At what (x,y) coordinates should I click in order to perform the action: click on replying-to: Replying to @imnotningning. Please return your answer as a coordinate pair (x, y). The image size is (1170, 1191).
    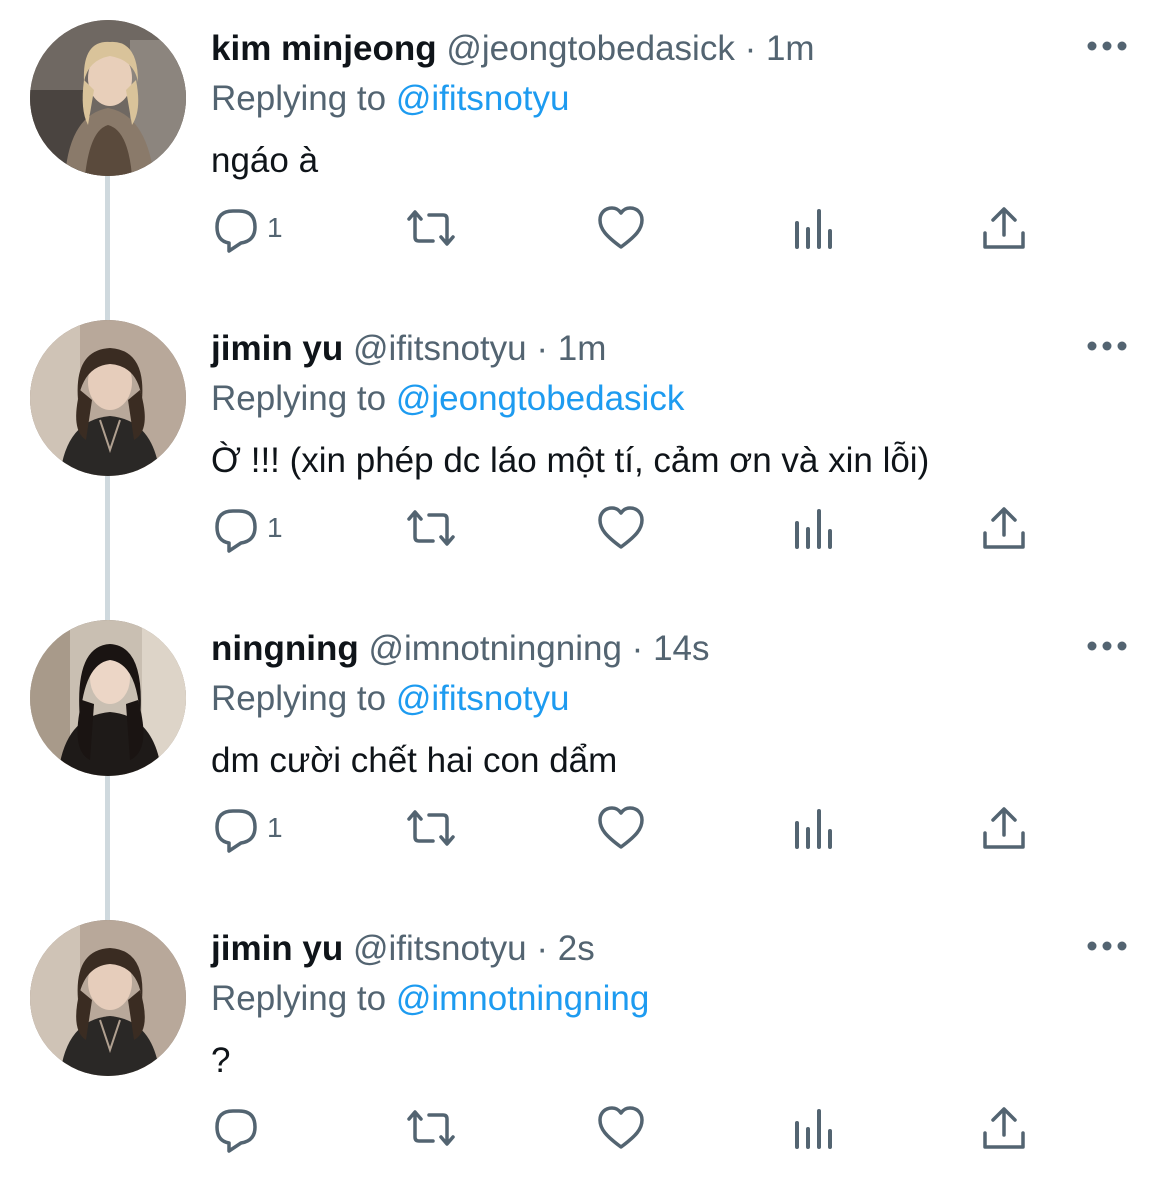
    Looking at the image, I should click on (430, 999).